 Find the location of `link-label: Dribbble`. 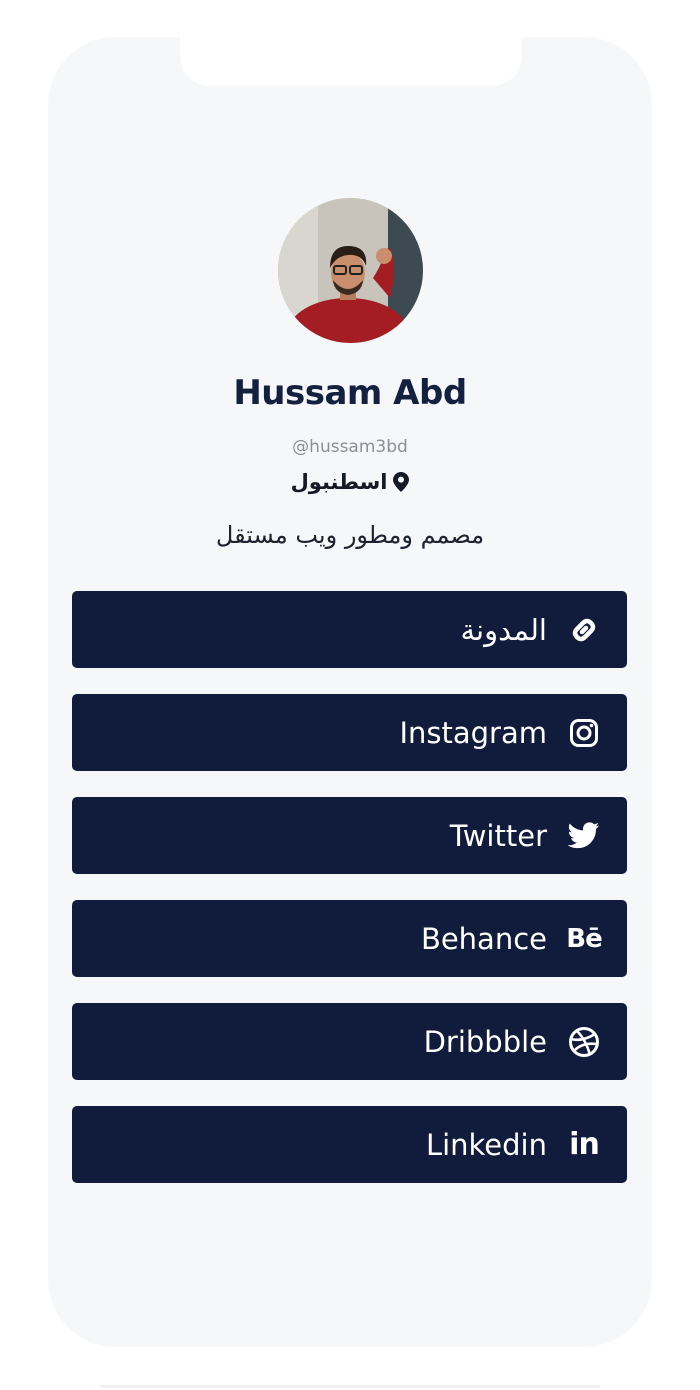

link-label: Dribbble is located at coordinates (485, 1041).